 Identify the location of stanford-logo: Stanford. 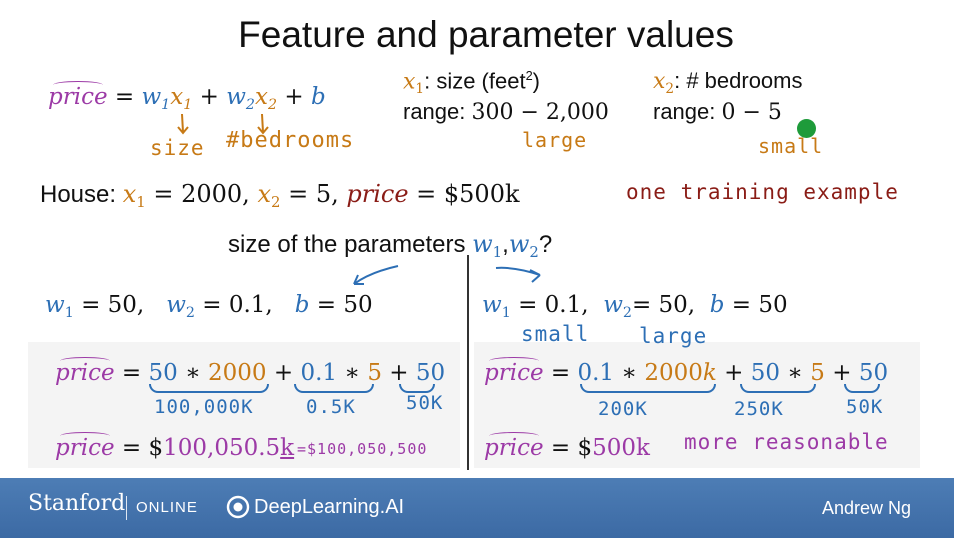
(77, 503).